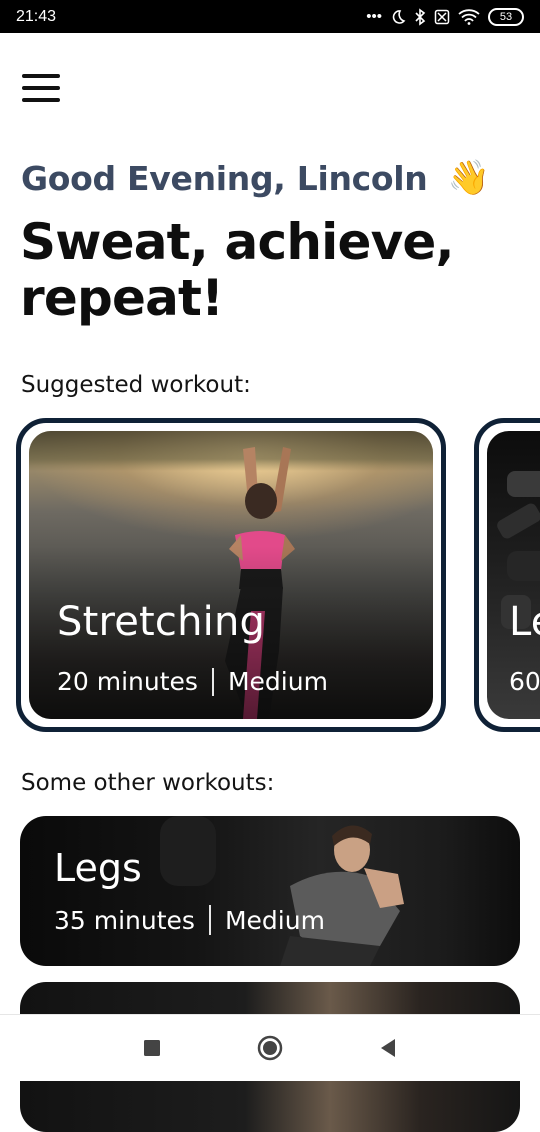  I want to click on bluetooth-icon, so click(420, 16).